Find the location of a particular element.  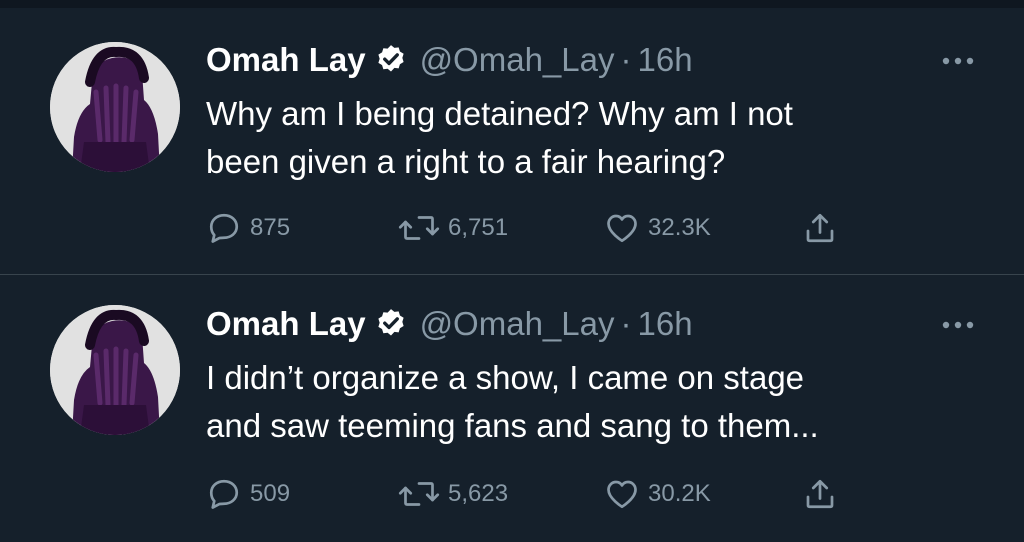

like-count: 30.2K is located at coordinates (679, 493).